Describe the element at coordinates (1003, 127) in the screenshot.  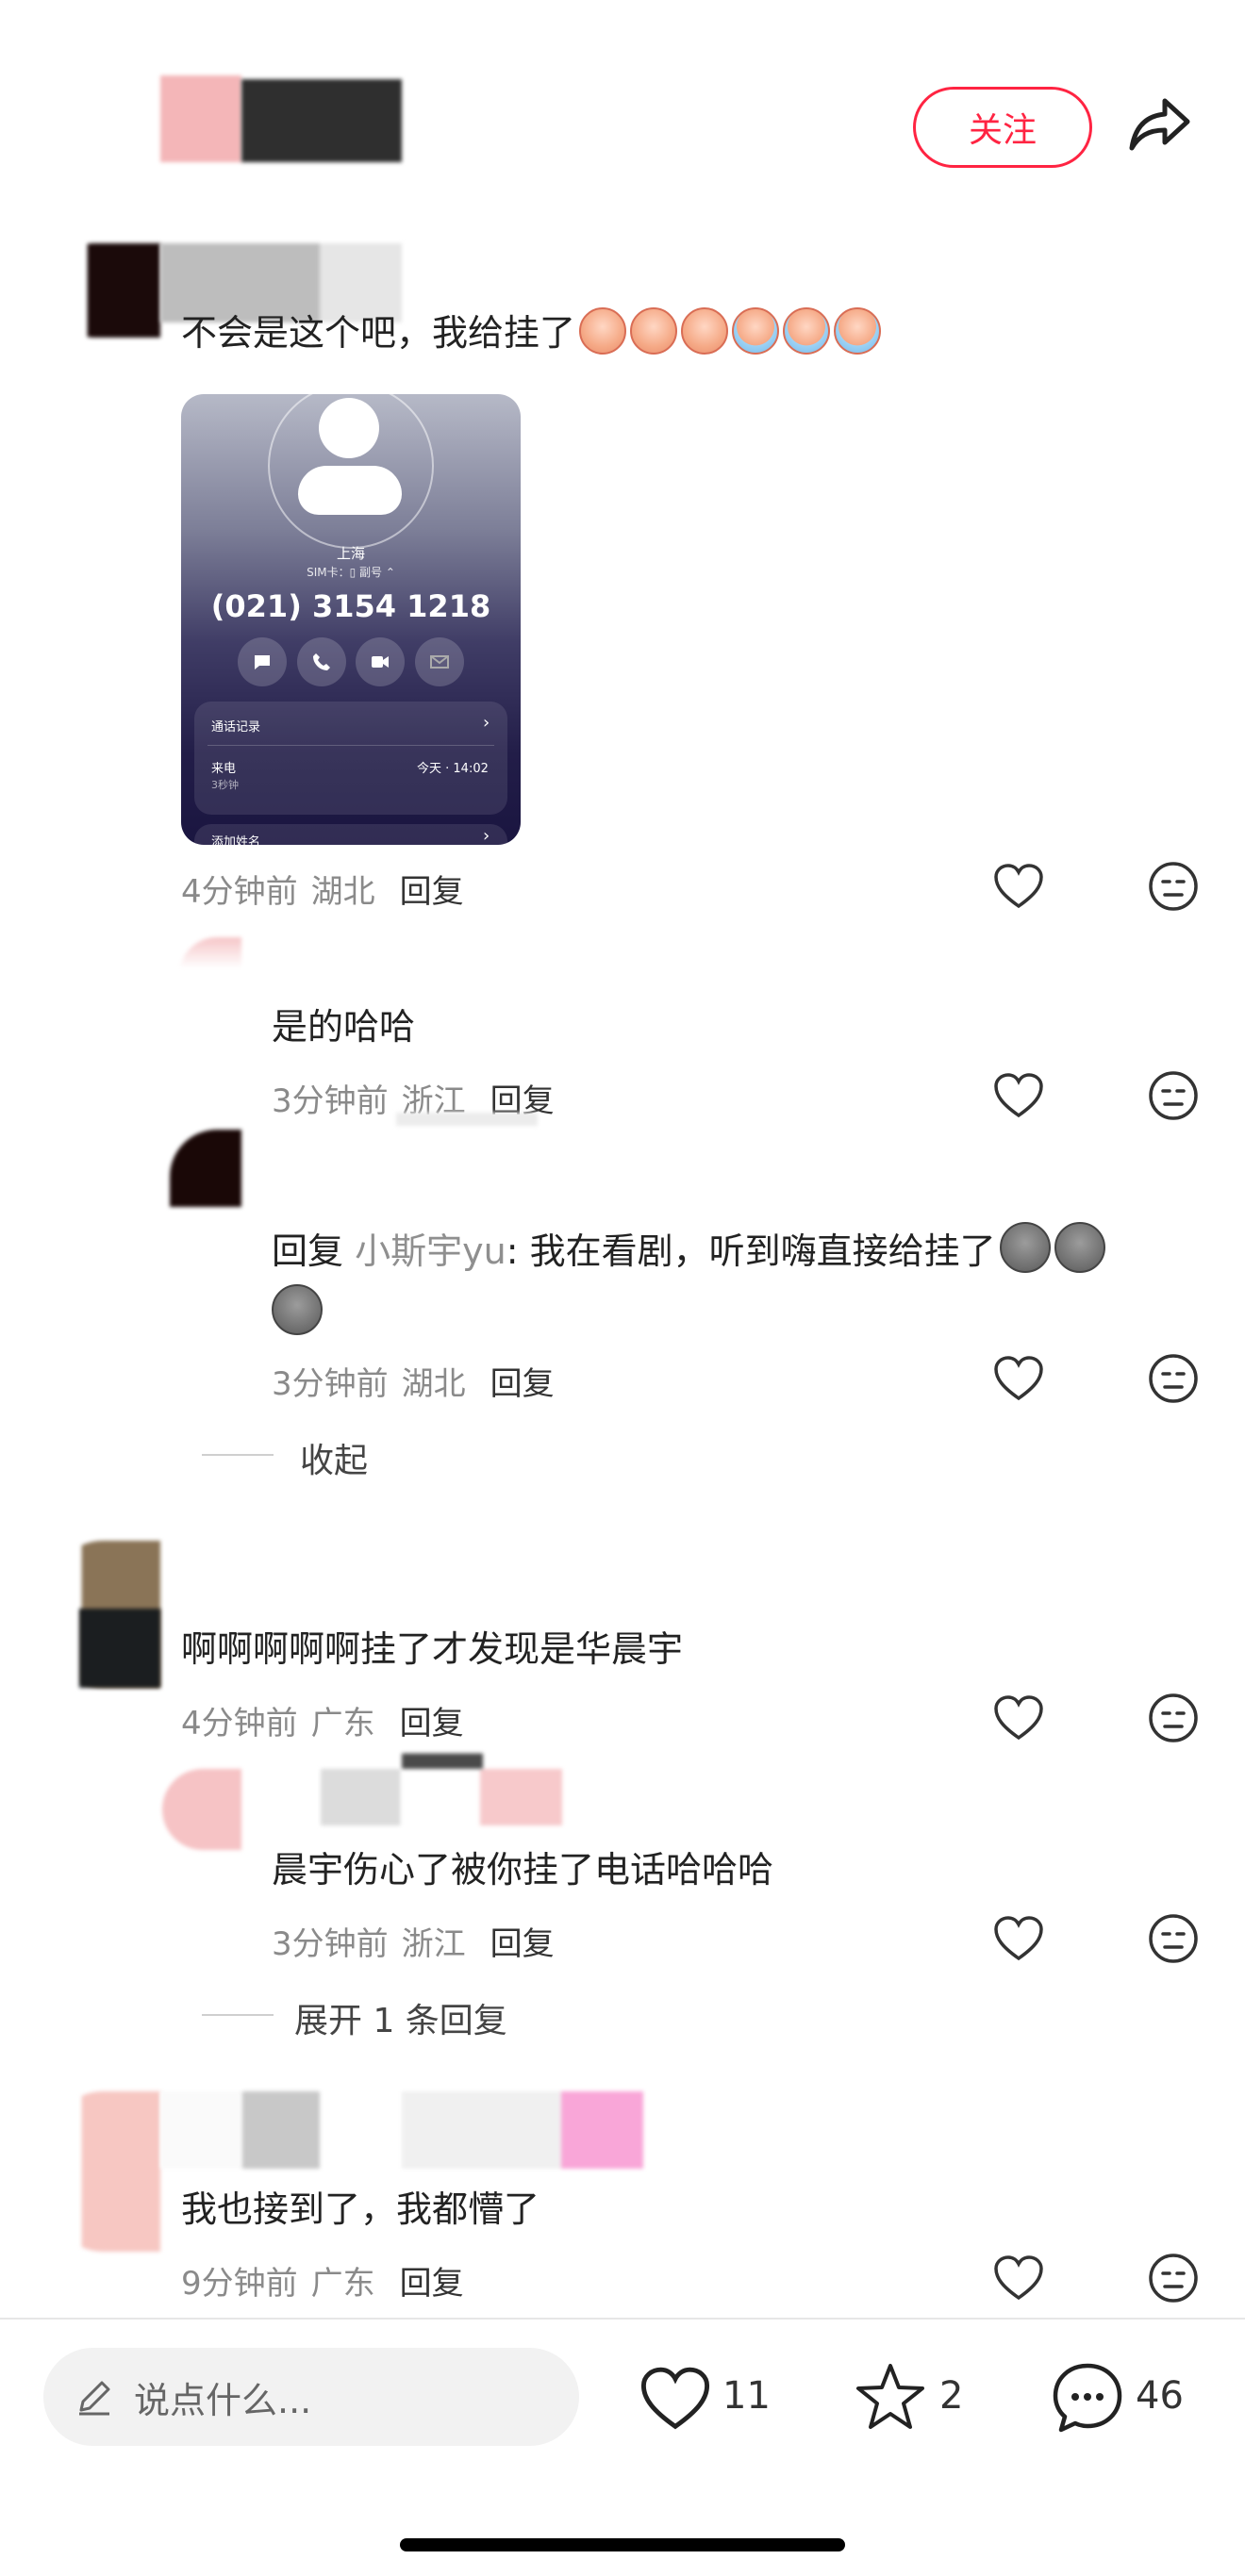
I see `follow-button: 关注` at that location.